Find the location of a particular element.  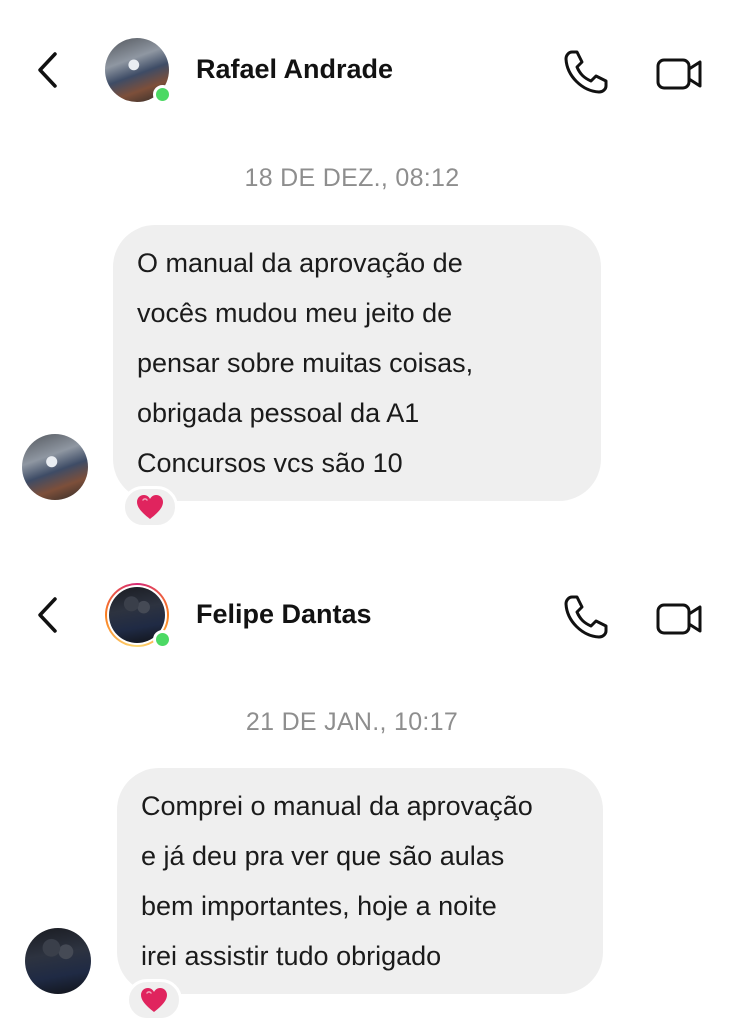

message-line: obrigada pessoal da A1 is located at coordinates (278, 413).